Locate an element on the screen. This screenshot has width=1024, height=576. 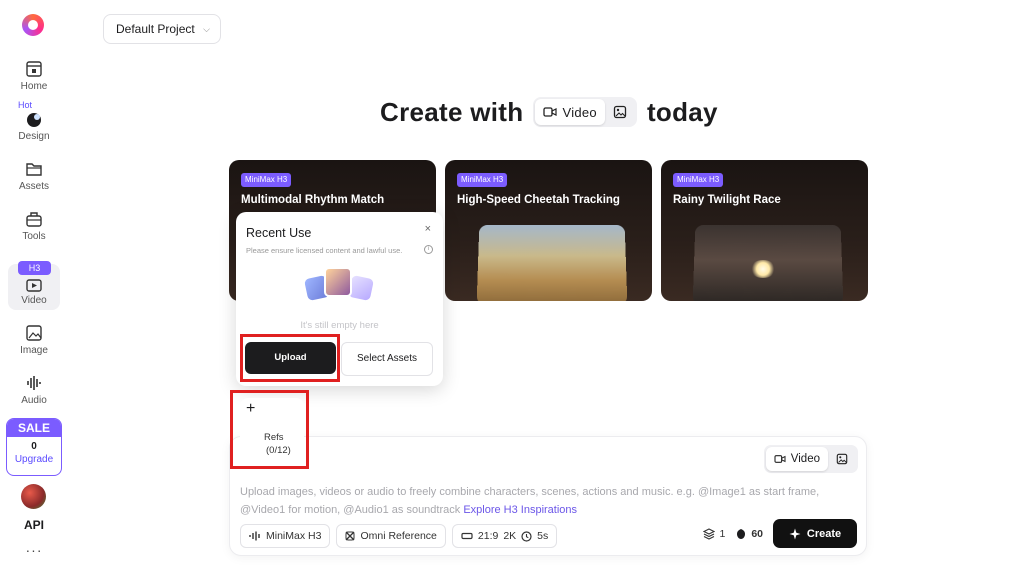
h3-badge: H3 is located at coordinates (34, 268).